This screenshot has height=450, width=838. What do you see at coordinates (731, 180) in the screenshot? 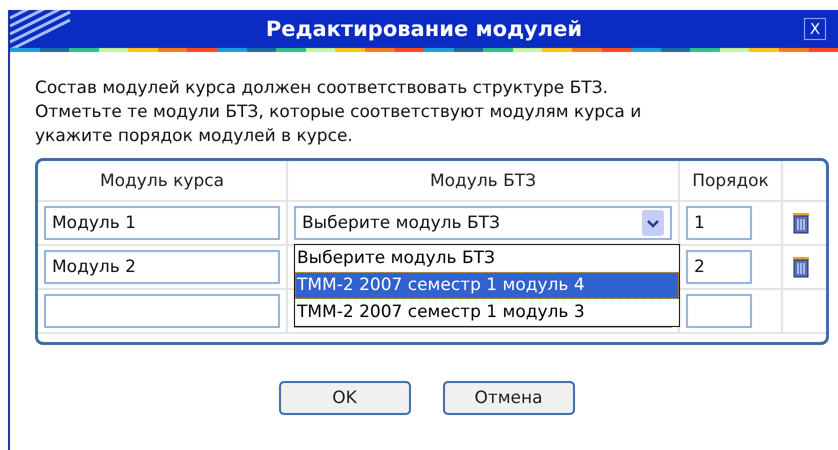
I see `column-header: Порядок` at bounding box center [731, 180].